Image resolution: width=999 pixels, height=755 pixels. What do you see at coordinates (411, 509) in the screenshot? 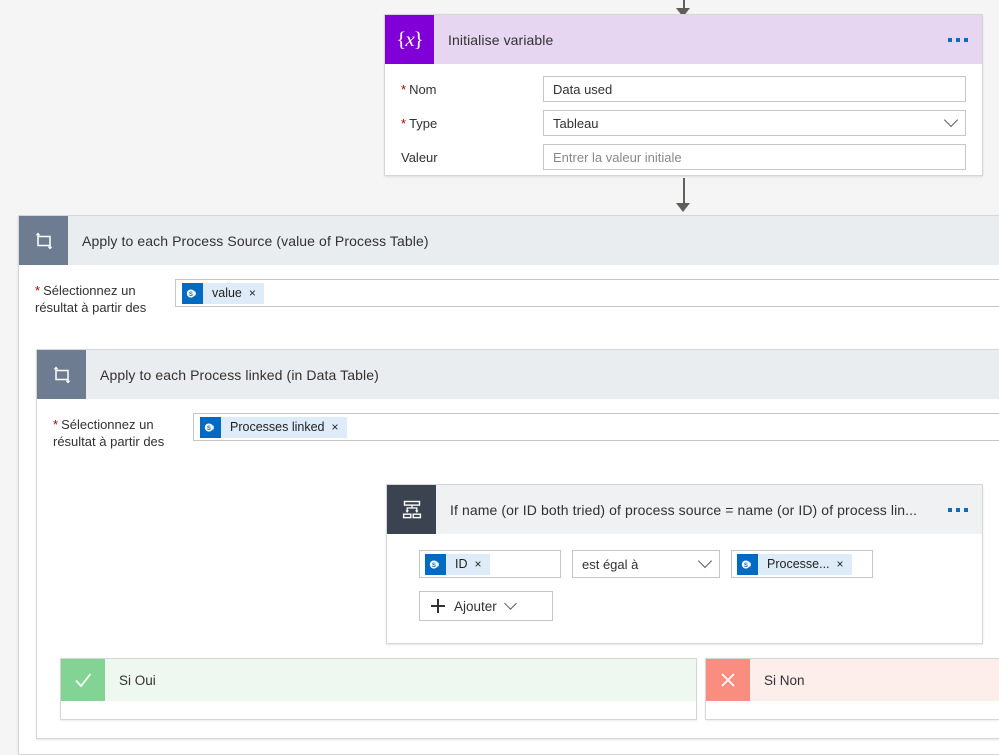
I see `condition-branch-icon` at bounding box center [411, 509].